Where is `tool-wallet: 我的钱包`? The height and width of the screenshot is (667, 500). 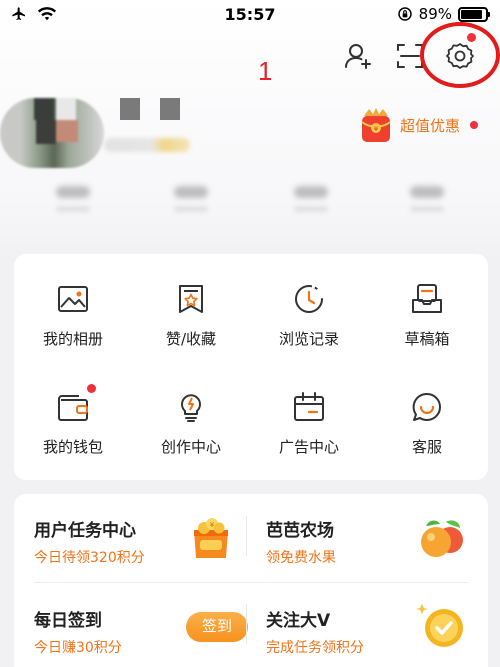
tool-wallet: 我的钱包 is located at coordinates (73, 420).